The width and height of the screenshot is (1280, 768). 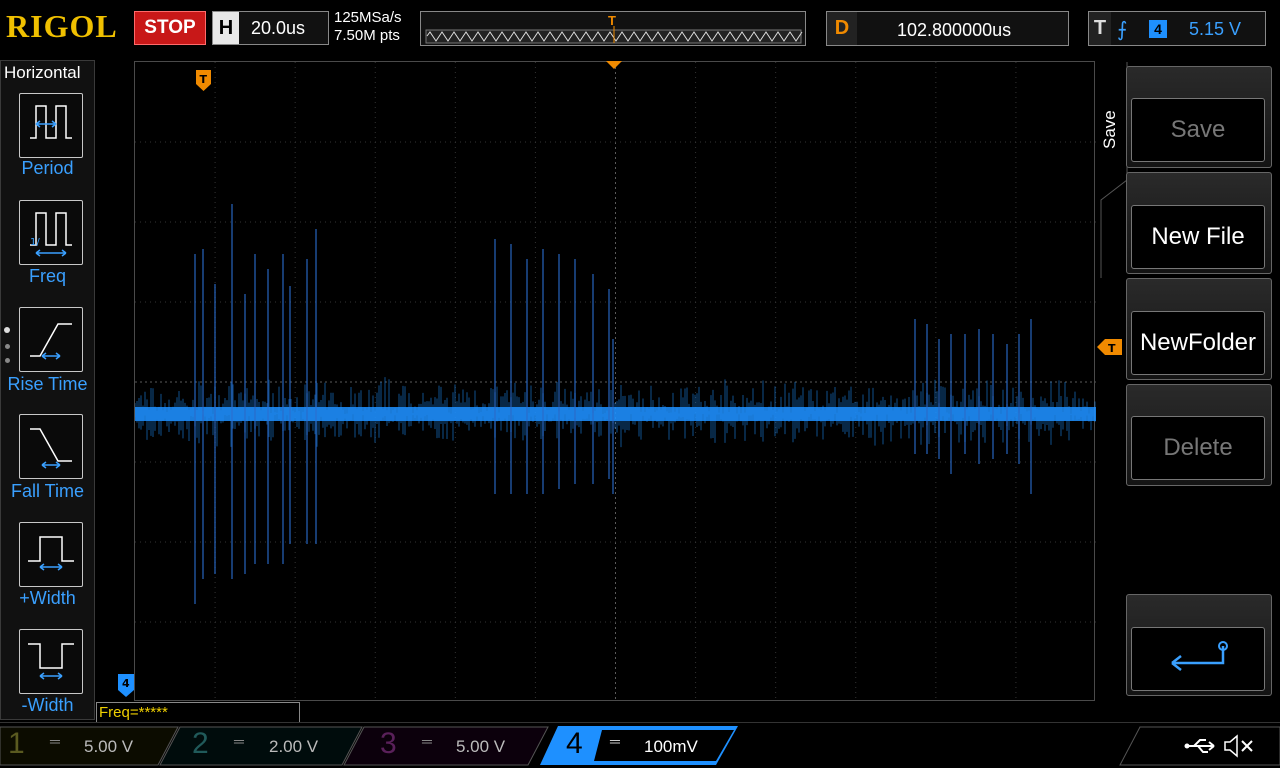 What do you see at coordinates (294, 746) in the screenshot?
I see `channel-2-scale: 2.00 V` at bounding box center [294, 746].